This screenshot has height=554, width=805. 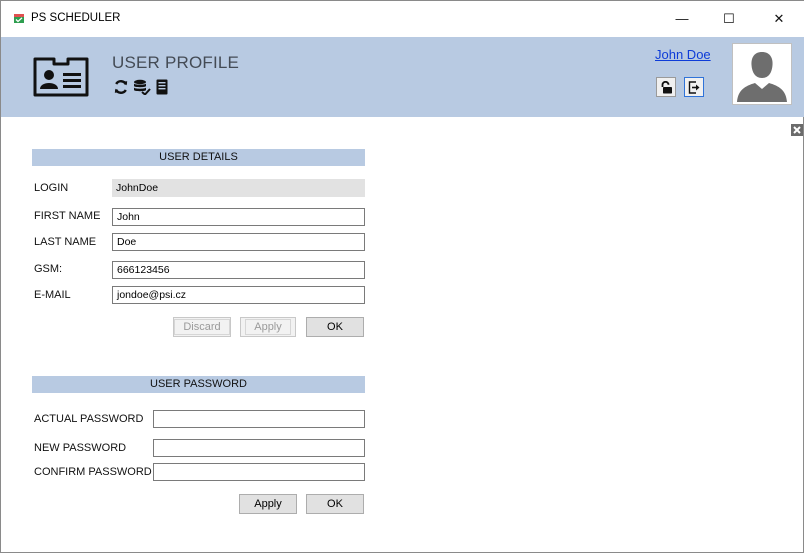 I want to click on avatar, so click(x=762, y=74).